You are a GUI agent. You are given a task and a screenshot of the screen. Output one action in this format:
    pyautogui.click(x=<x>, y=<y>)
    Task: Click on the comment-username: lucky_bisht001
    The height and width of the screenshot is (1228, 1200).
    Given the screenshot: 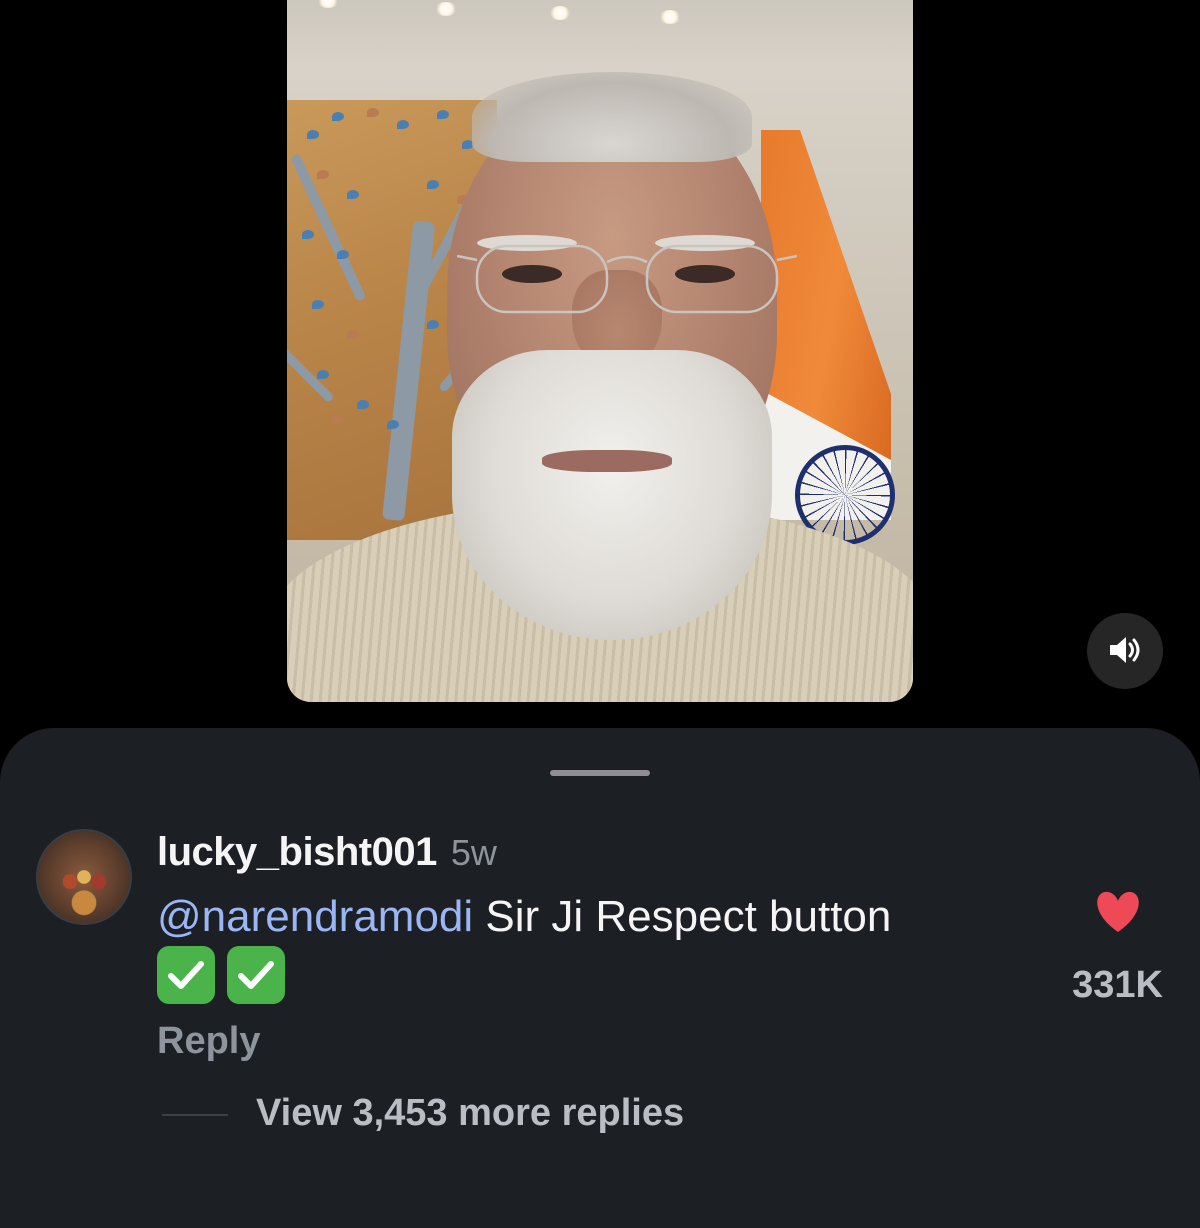 What is the action you would take?
    pyautogui.click(x=297, y=852)
    